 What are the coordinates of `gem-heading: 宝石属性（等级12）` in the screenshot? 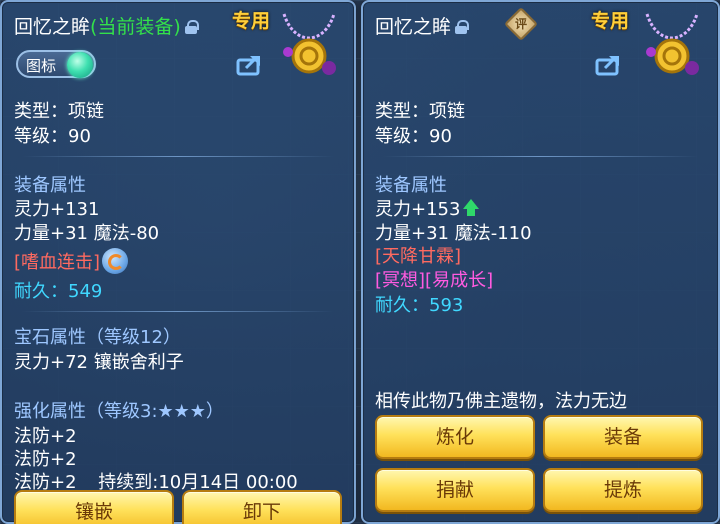 It's located at (97, 337).